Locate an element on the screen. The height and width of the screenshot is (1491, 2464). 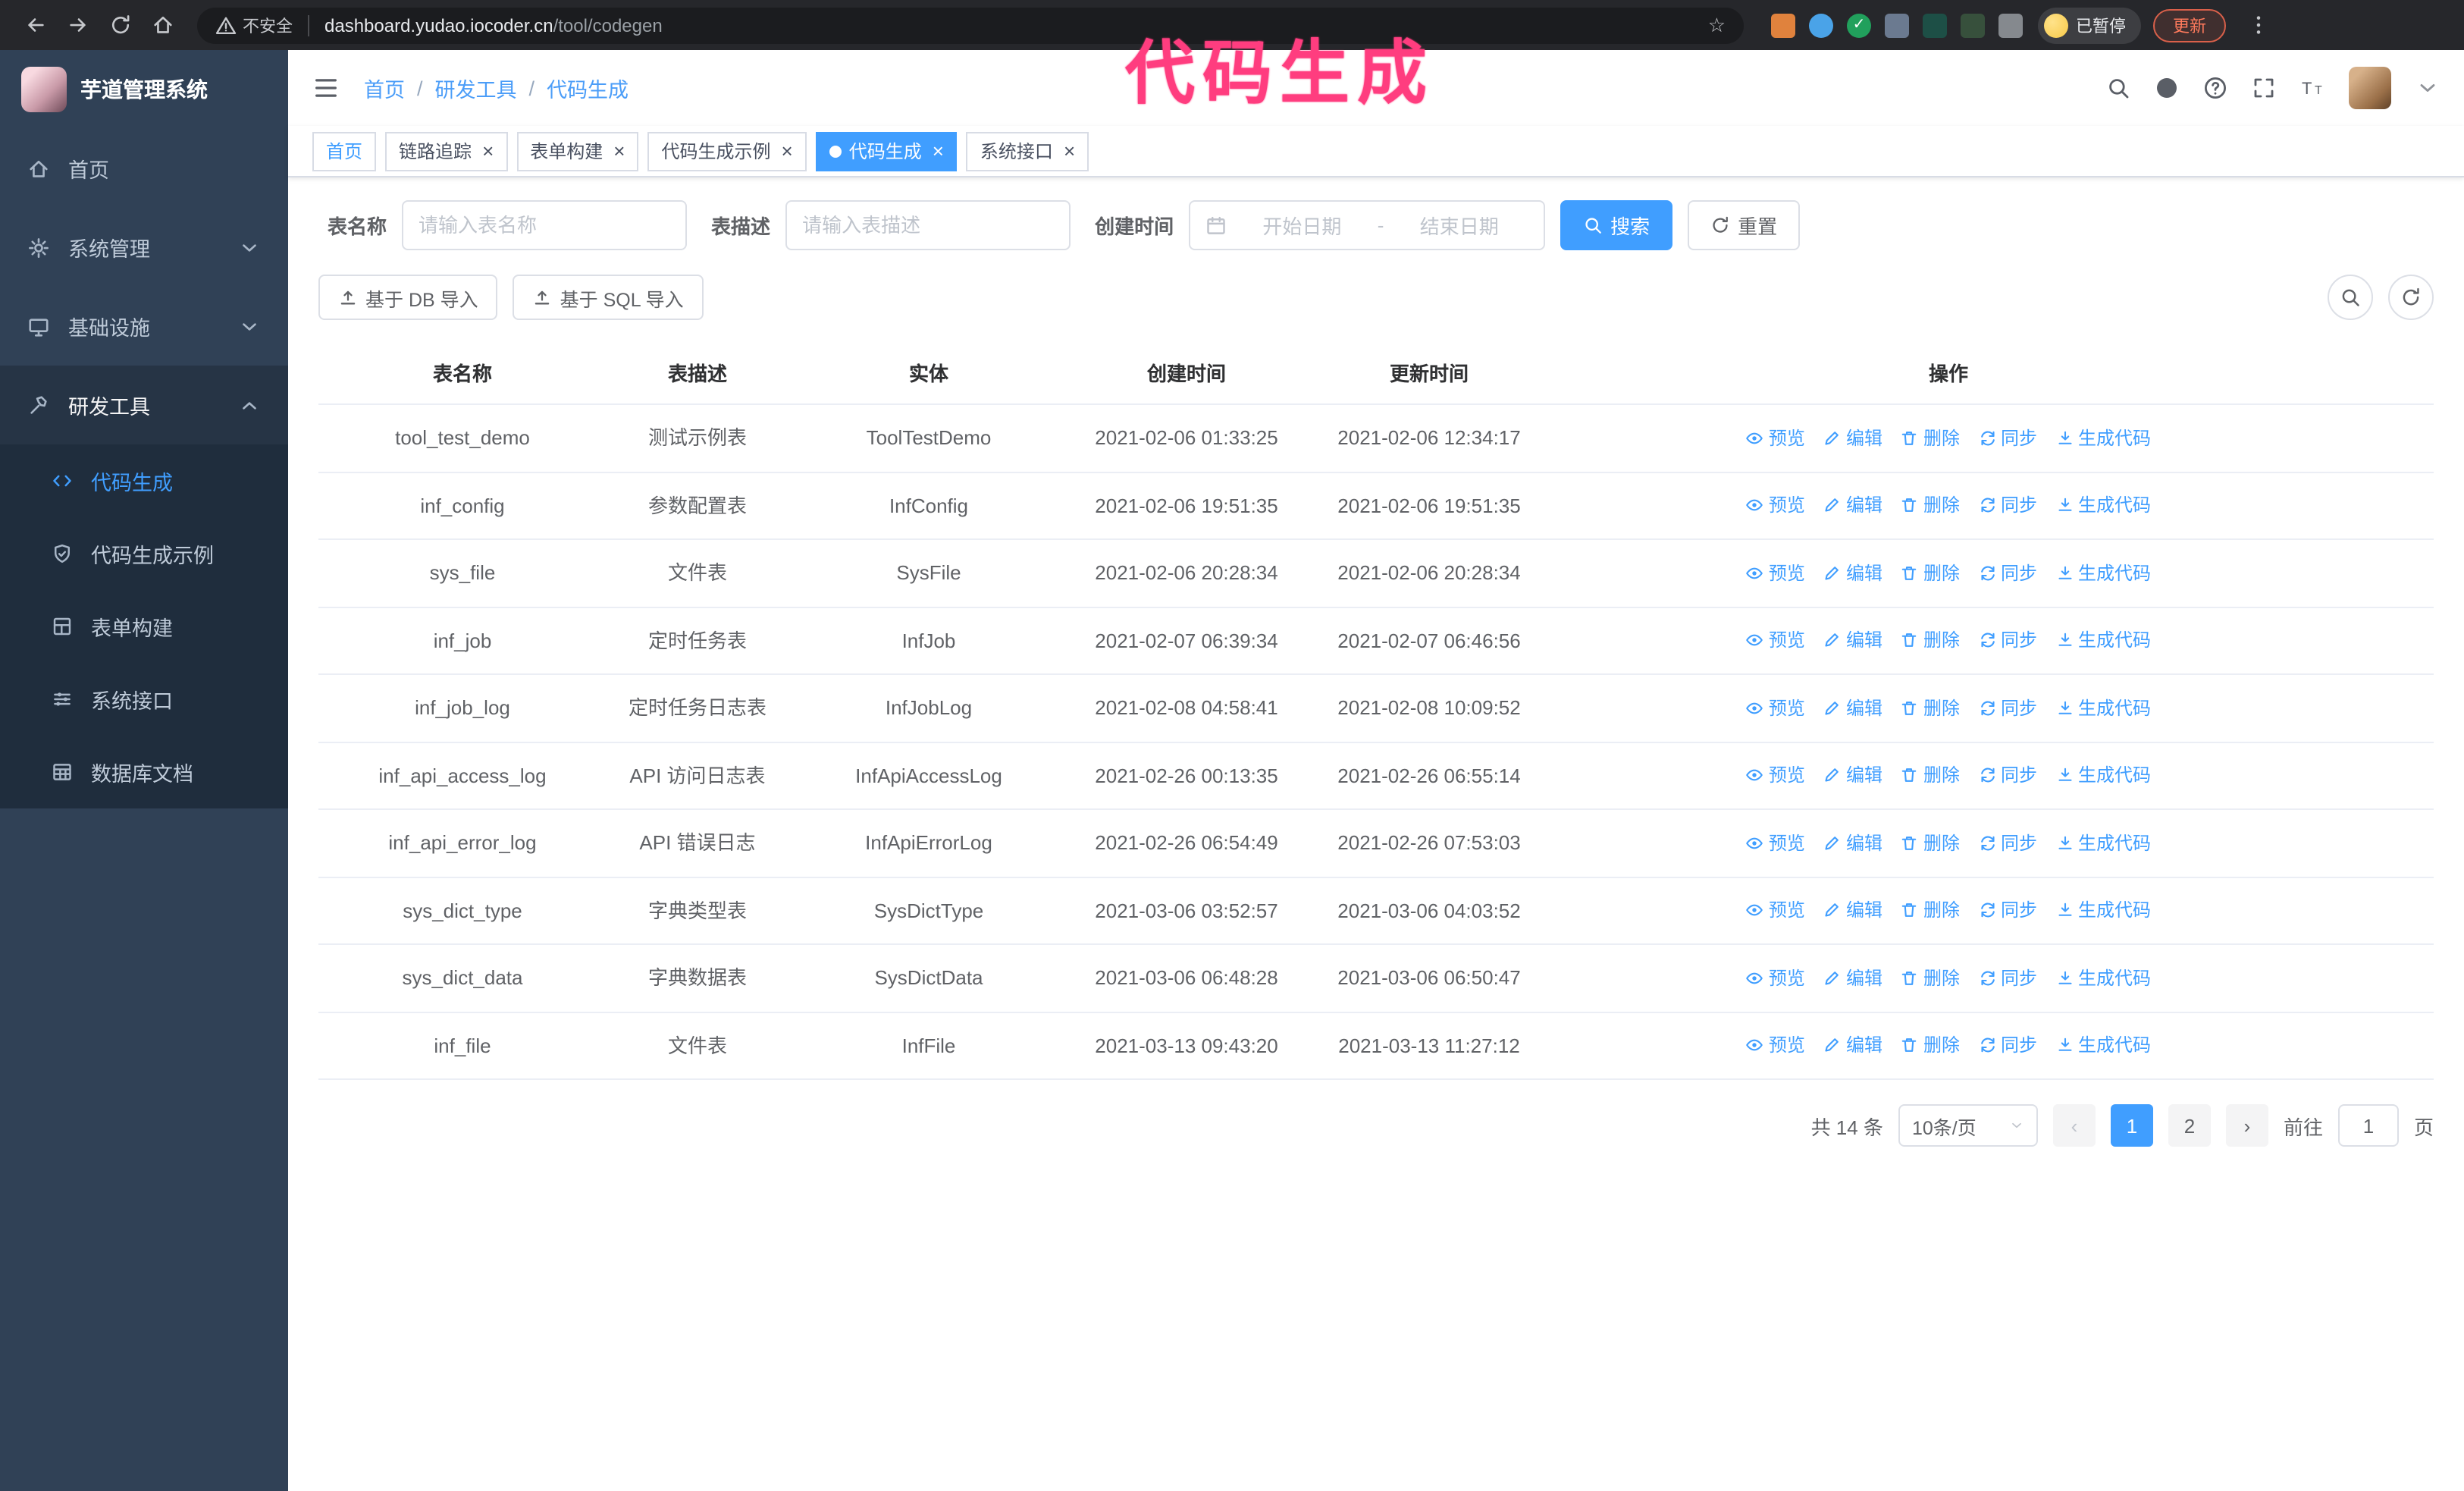
breadcrumb-item: 代码生成 is located at coordinates (588, 88).